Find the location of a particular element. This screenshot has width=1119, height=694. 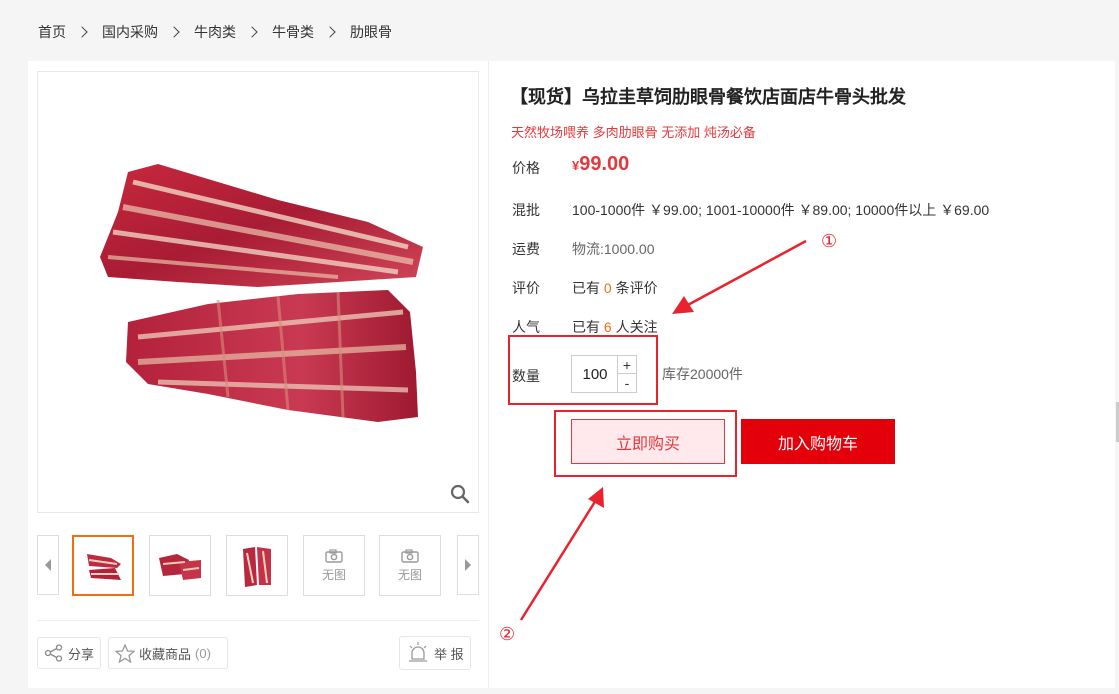

thumbnail-next-button is located at coordinates (468, 565).